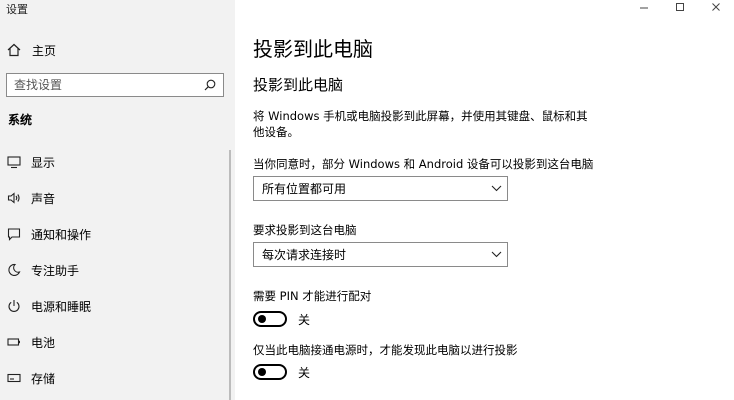  What do you see at coordinates (14, 198) in the screenshot?
I see `speaker-icon` at bounding box center [14, 198].